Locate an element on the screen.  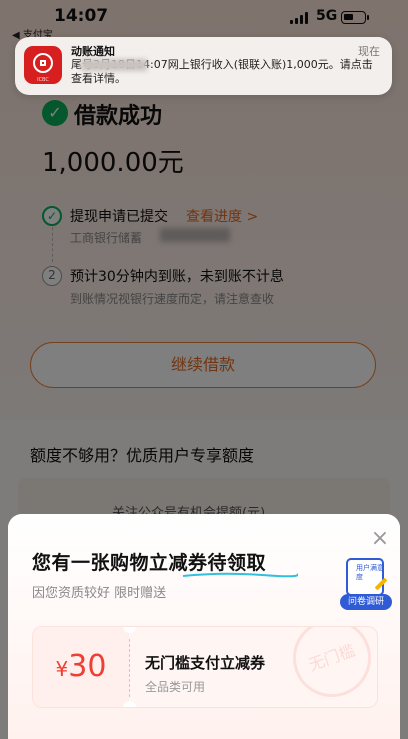
coupon-amount: ¥30 is located at coordinates (81, 666).